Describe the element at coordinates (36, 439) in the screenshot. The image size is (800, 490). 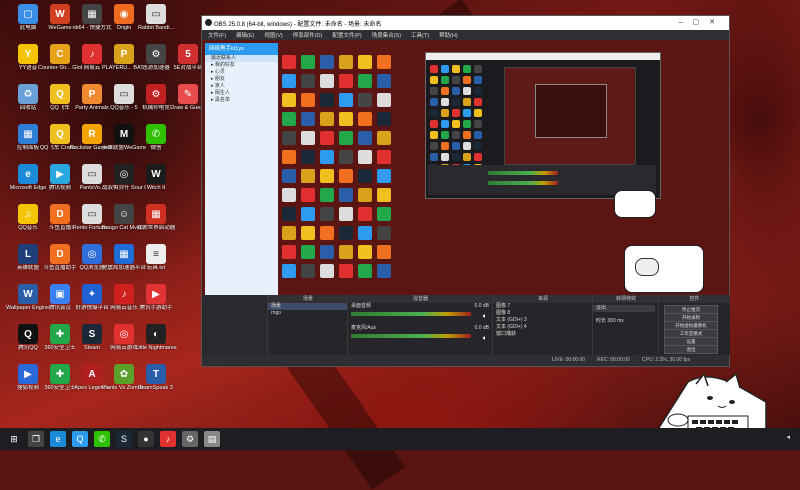
I see `search-taskbar-icon: ❐` at that location.